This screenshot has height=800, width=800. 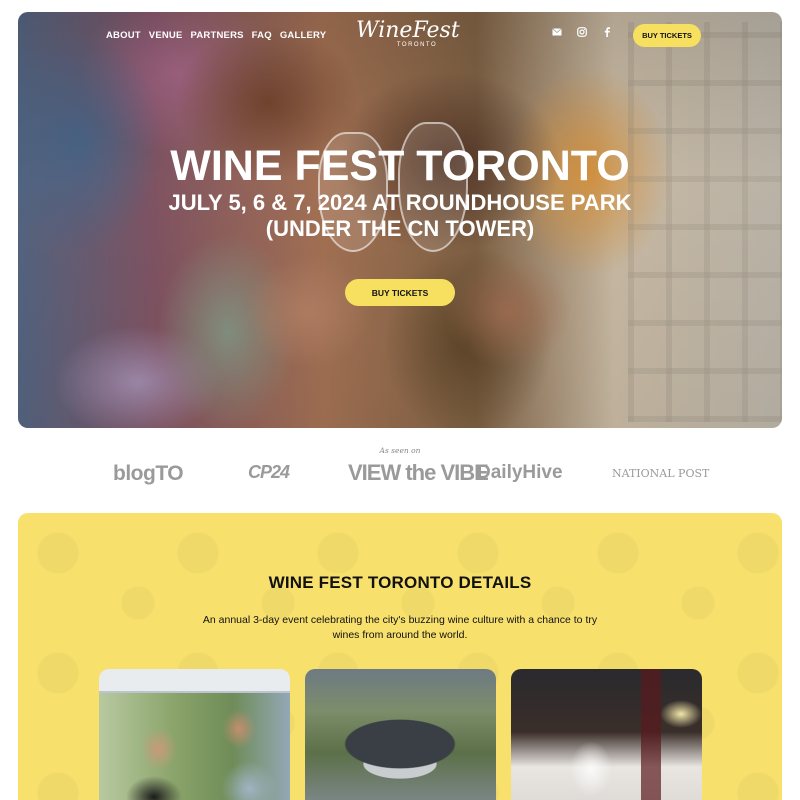 I want to click on nav-faq: FAQ, so click(x=262, y=35).